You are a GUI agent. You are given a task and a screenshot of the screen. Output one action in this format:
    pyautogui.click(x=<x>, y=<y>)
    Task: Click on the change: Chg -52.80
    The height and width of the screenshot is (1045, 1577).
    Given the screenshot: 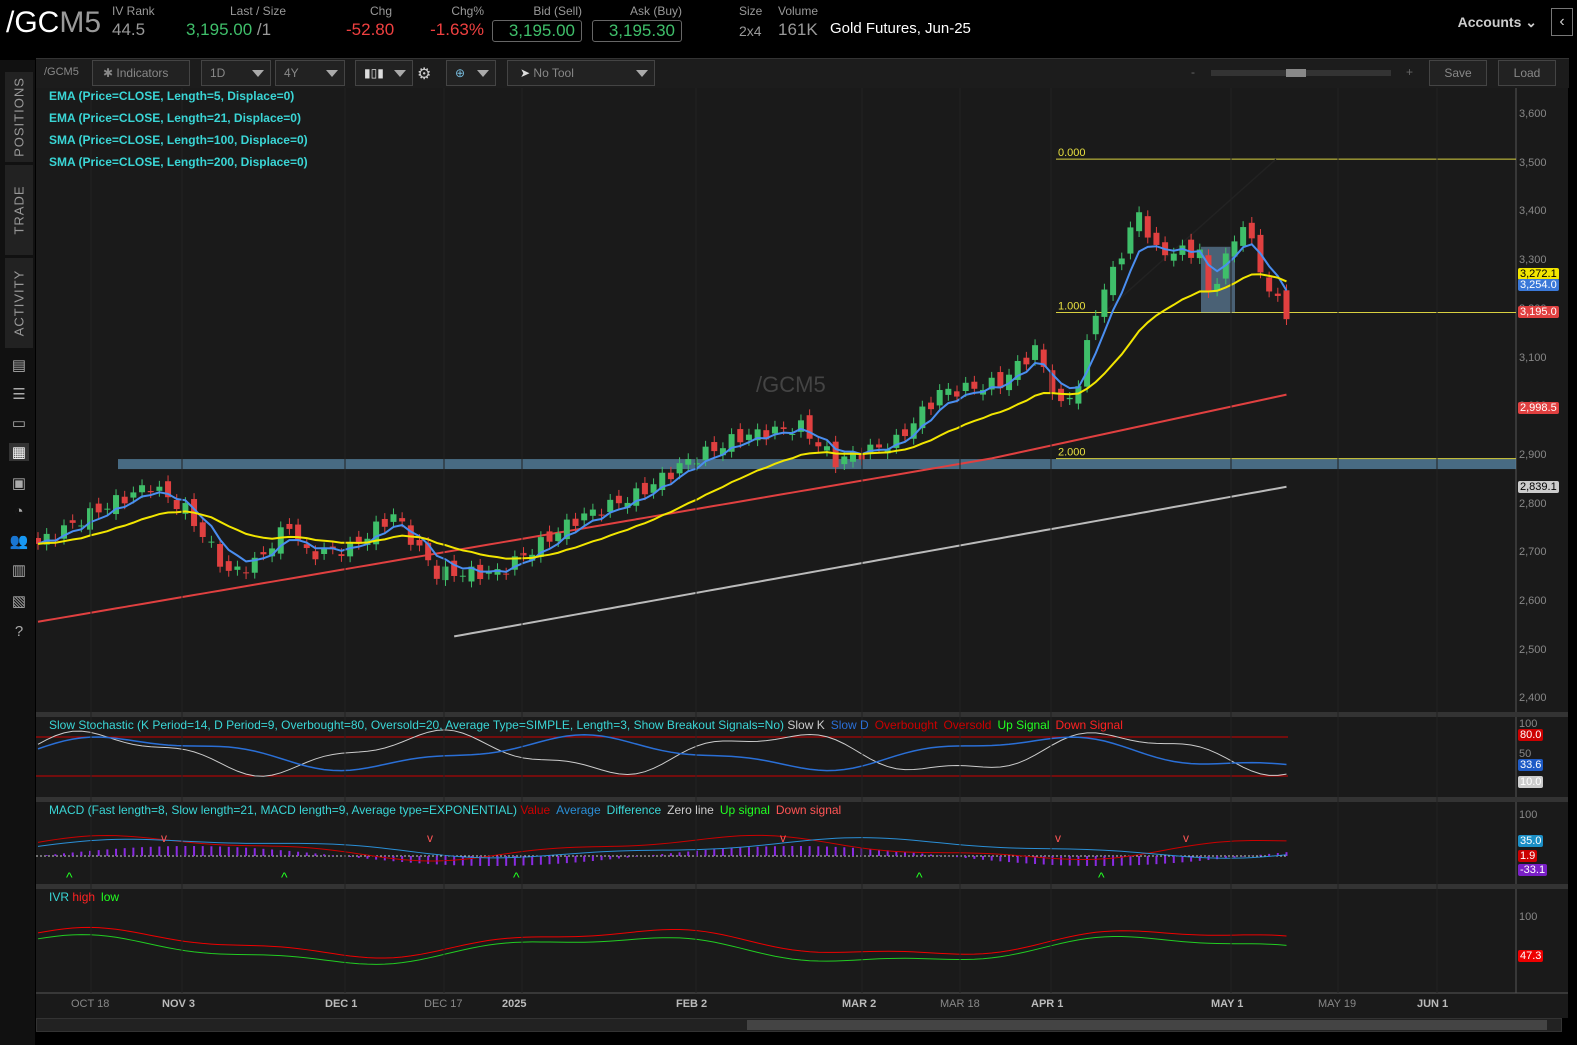 What is the action you would take?
    pyautogui.click(x=370, y=21)
    